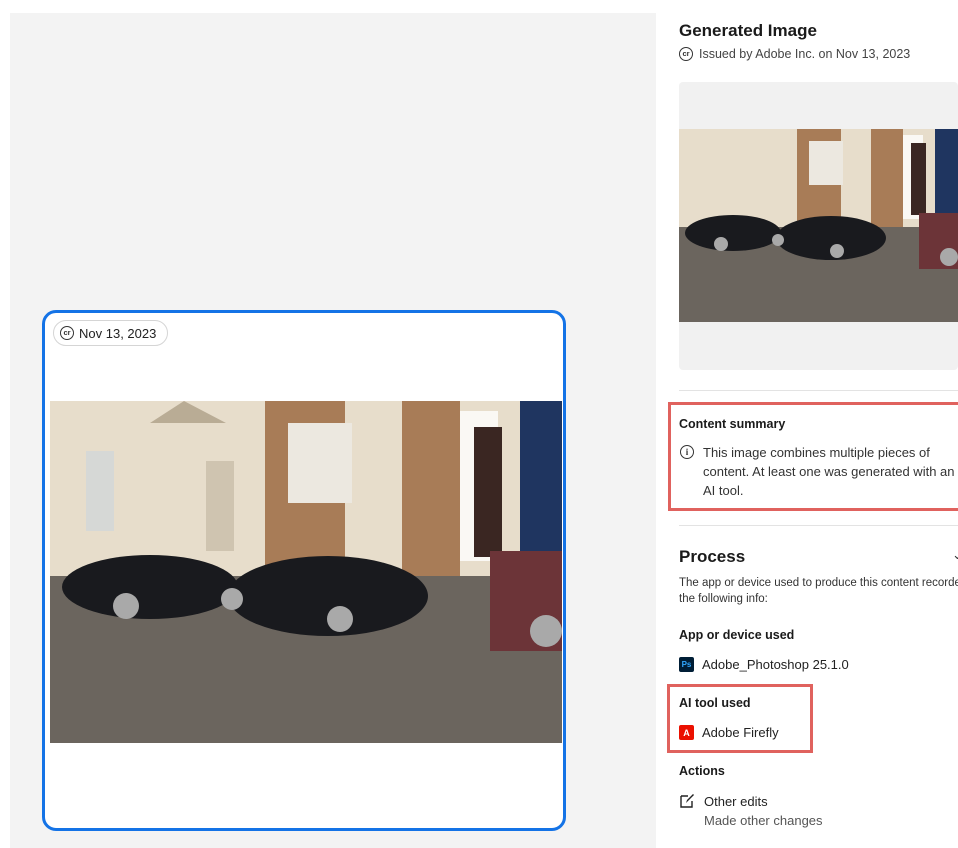 Image resolution: width=958 pixels, height=848 pixels. Describe the element at coordinates (712, 556) in the screenshot. I see `process-title: Process` at that location.